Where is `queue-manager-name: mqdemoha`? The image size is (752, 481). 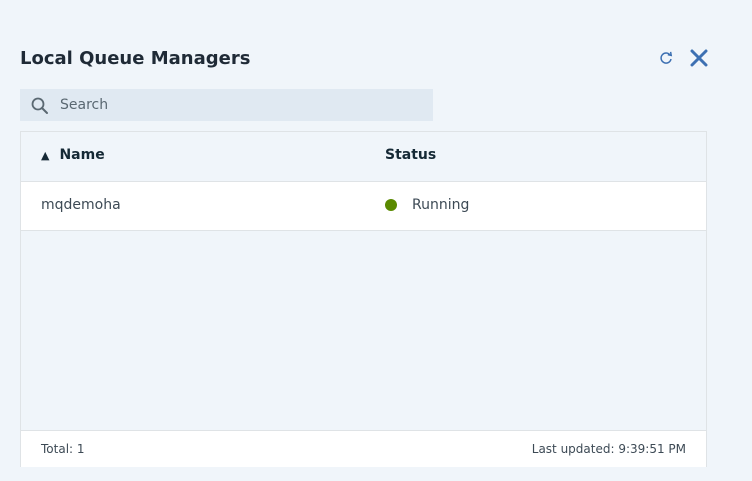 queue-manager-name: mqdemoha is located at coordinates (81, 205).